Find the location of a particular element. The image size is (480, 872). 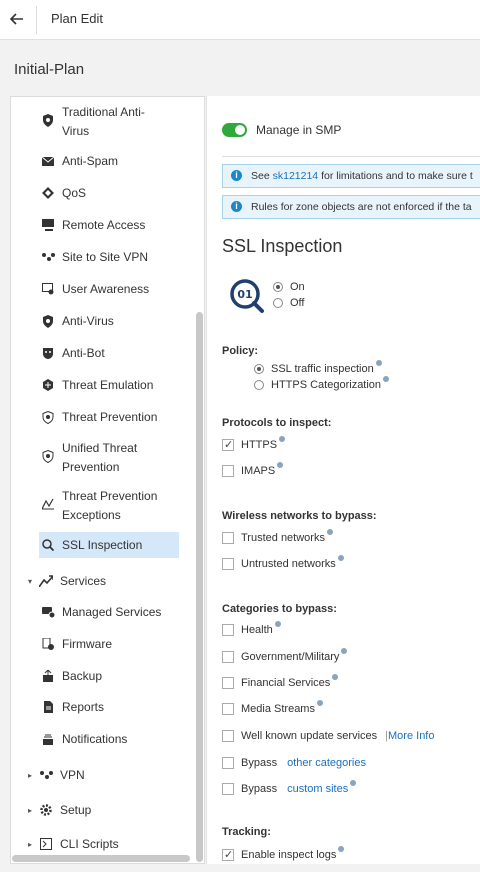

custom-sites-link: custom sites is located at coordinates (317, 789).